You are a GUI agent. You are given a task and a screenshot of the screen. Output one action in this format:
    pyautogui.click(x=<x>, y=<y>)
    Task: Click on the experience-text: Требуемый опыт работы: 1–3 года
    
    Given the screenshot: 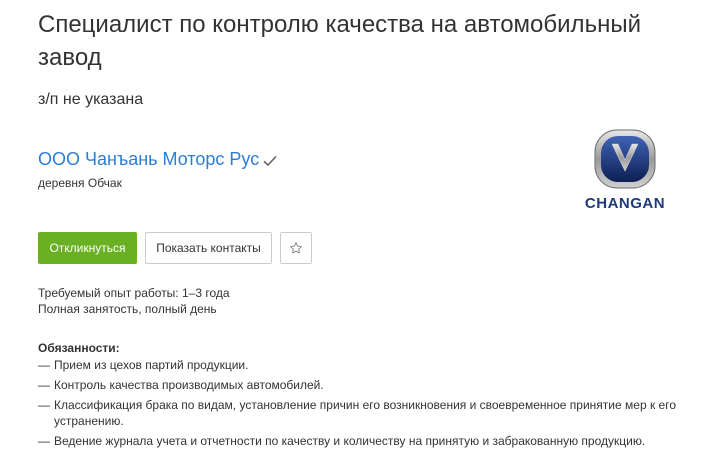 What is the action you would take?
    pyautogui.click(x=134, y=293)
    